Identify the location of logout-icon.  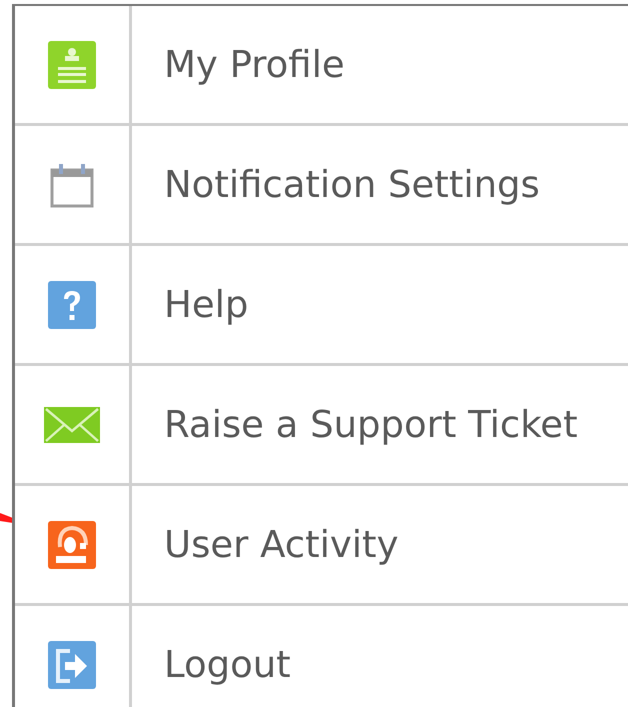
(72, 664).